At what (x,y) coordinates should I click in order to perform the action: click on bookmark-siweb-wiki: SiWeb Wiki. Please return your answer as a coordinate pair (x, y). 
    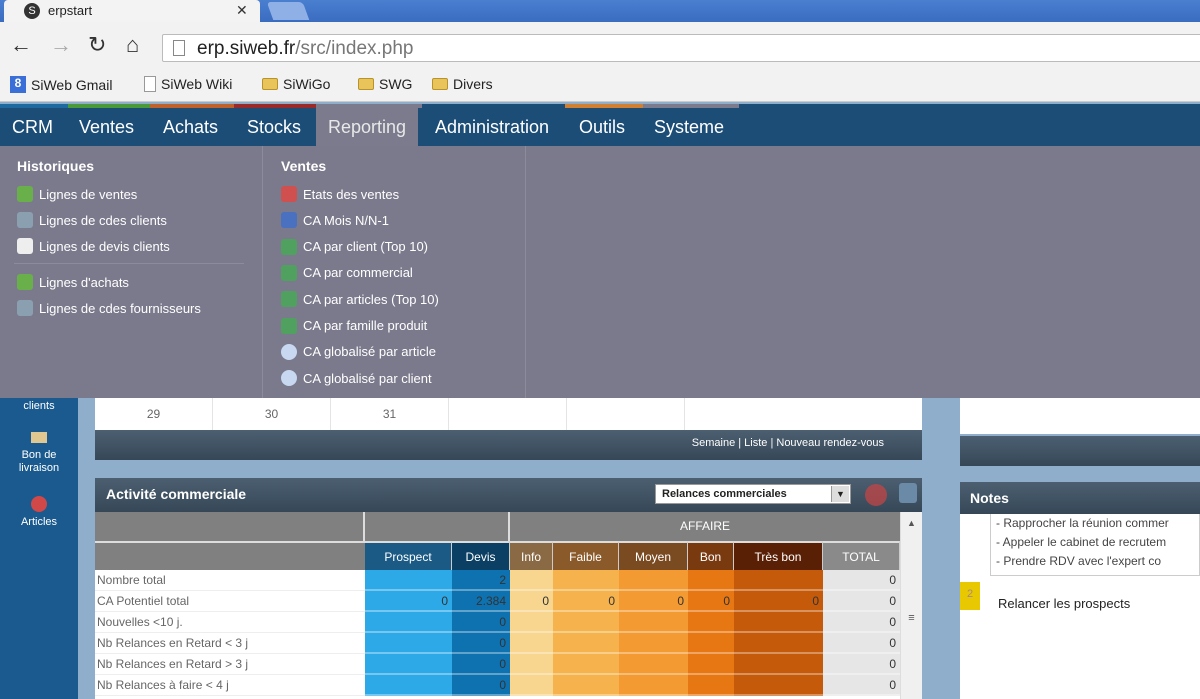
    Looking at the image, I should click on (188, 84).